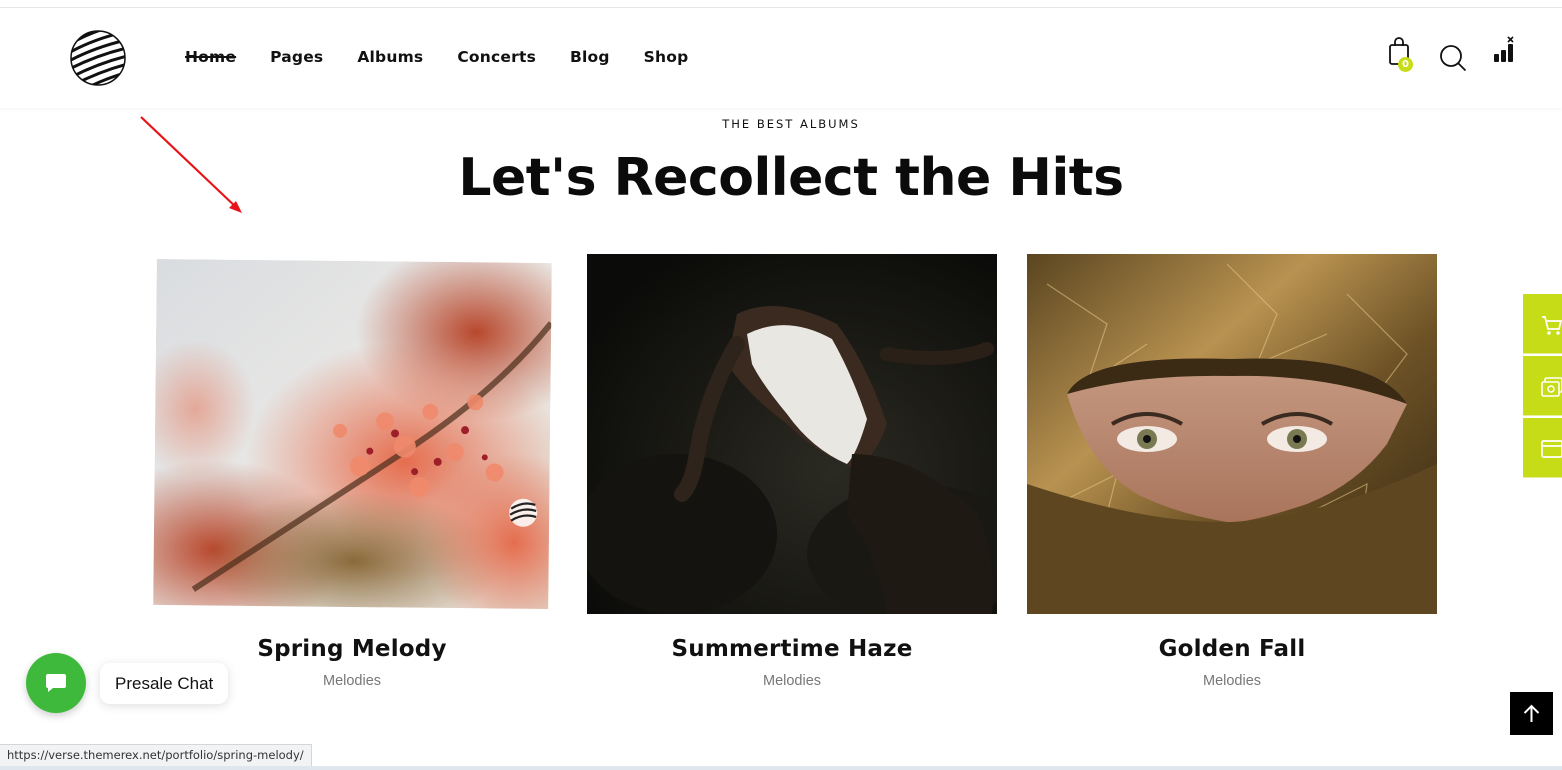 The height and width of the screenshot is (770, 1562). What do you see at coordinates (1504, 50) in the screenshot?
I see `menu-bars-icon` at bounding box center [1504, 50].